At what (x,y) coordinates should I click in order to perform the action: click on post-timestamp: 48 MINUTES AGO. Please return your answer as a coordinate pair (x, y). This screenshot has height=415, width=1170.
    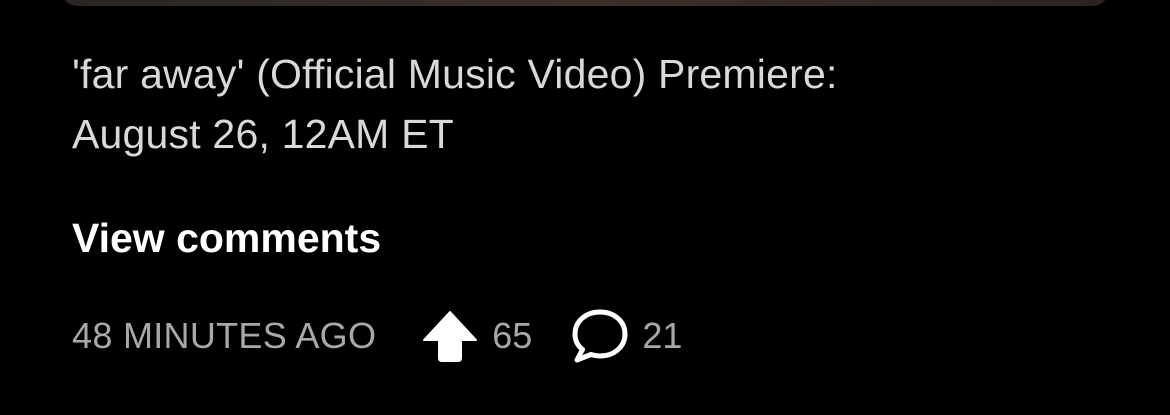
    Looking at the image, I should click on (224, 335).